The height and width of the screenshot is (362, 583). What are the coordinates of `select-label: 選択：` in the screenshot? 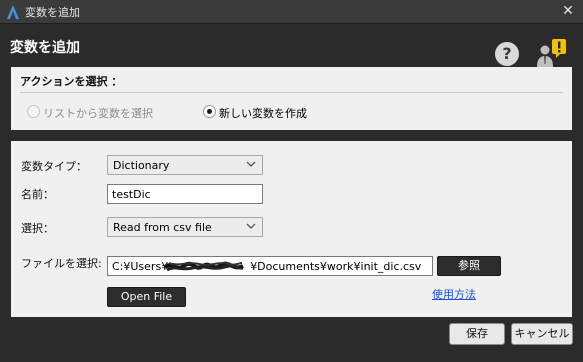 It's located at (37, 228).